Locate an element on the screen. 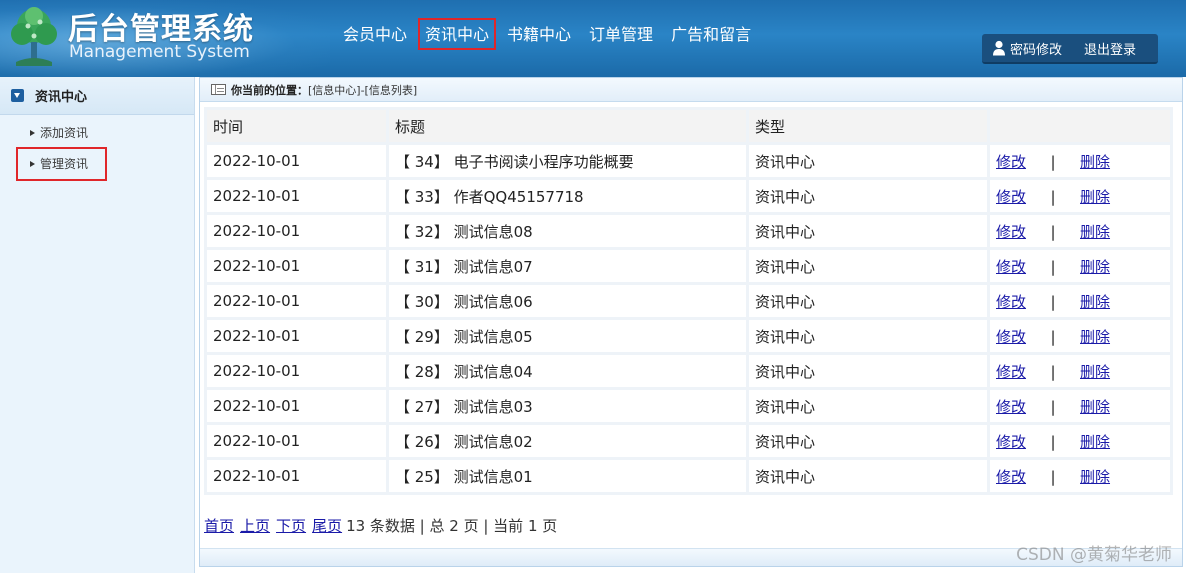  nav-ads-messages: 广告和留言 is located at coordinates (711, 34).